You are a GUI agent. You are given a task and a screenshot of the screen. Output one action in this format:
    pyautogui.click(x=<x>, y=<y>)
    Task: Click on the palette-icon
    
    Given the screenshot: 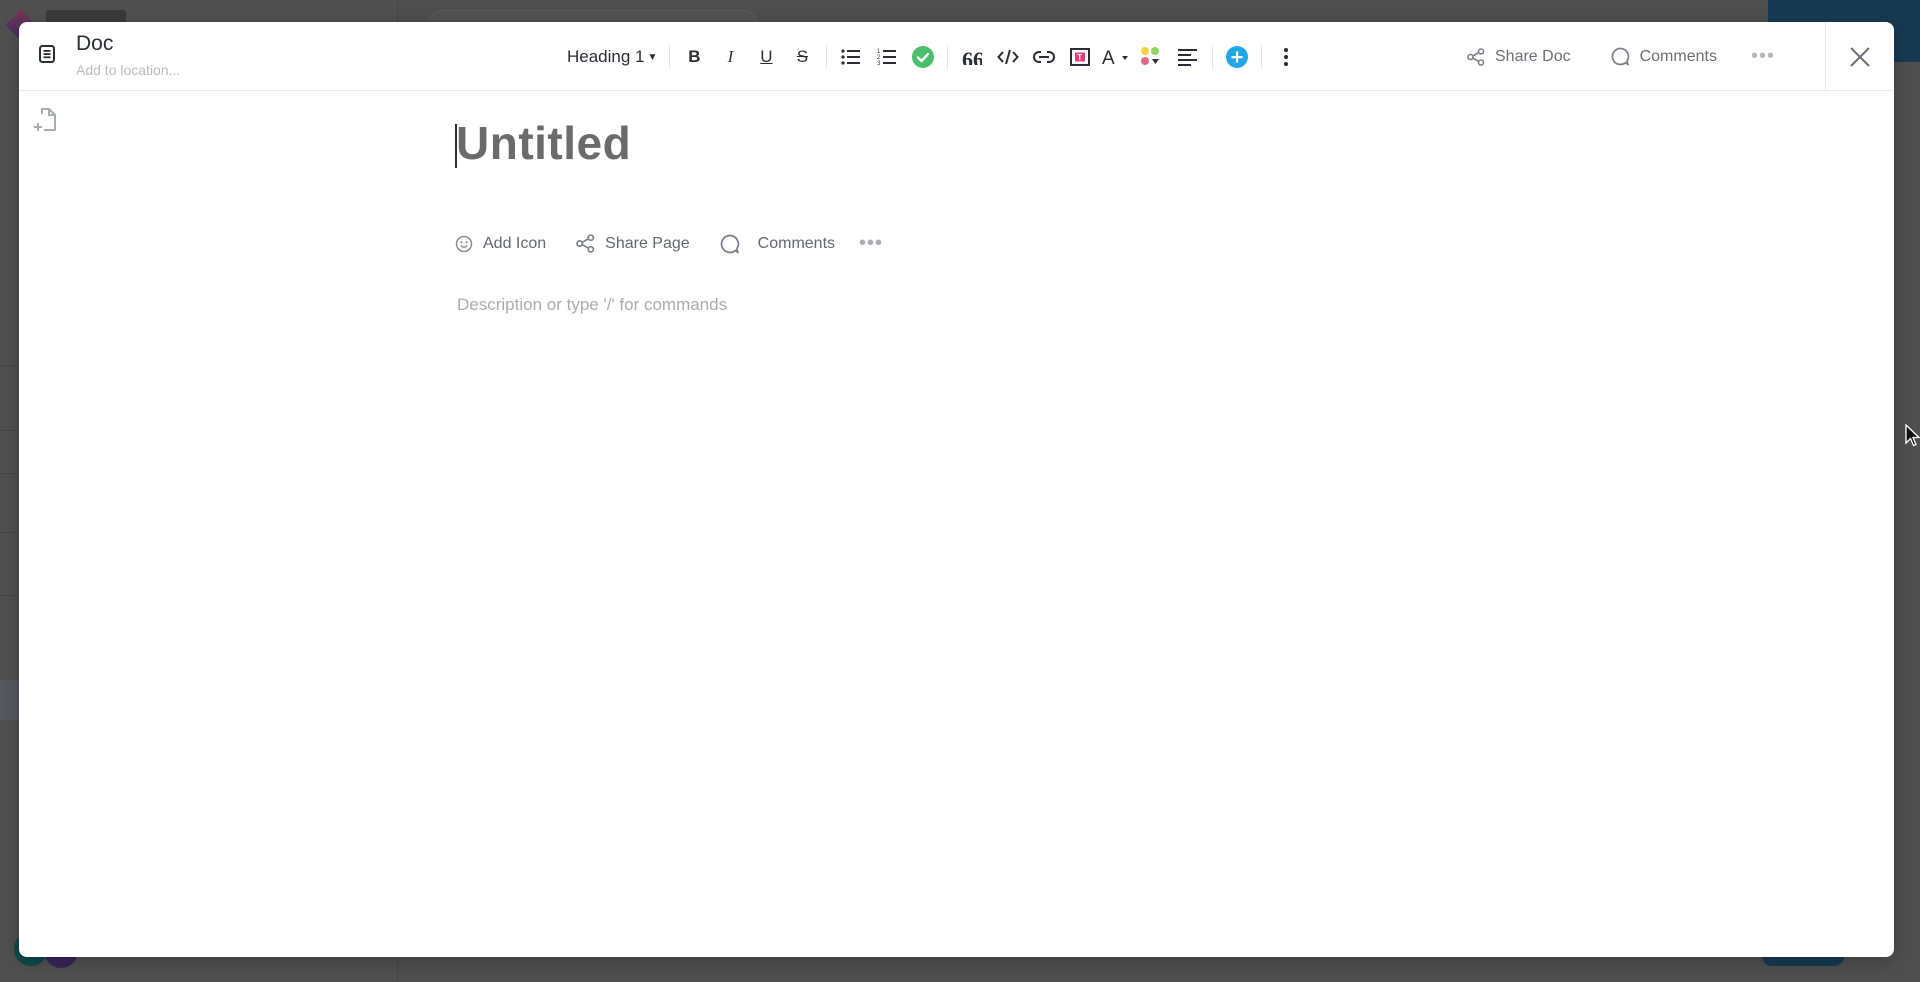 What is the action you would take?
    pyautogui.click(x=1150, y=56)
    